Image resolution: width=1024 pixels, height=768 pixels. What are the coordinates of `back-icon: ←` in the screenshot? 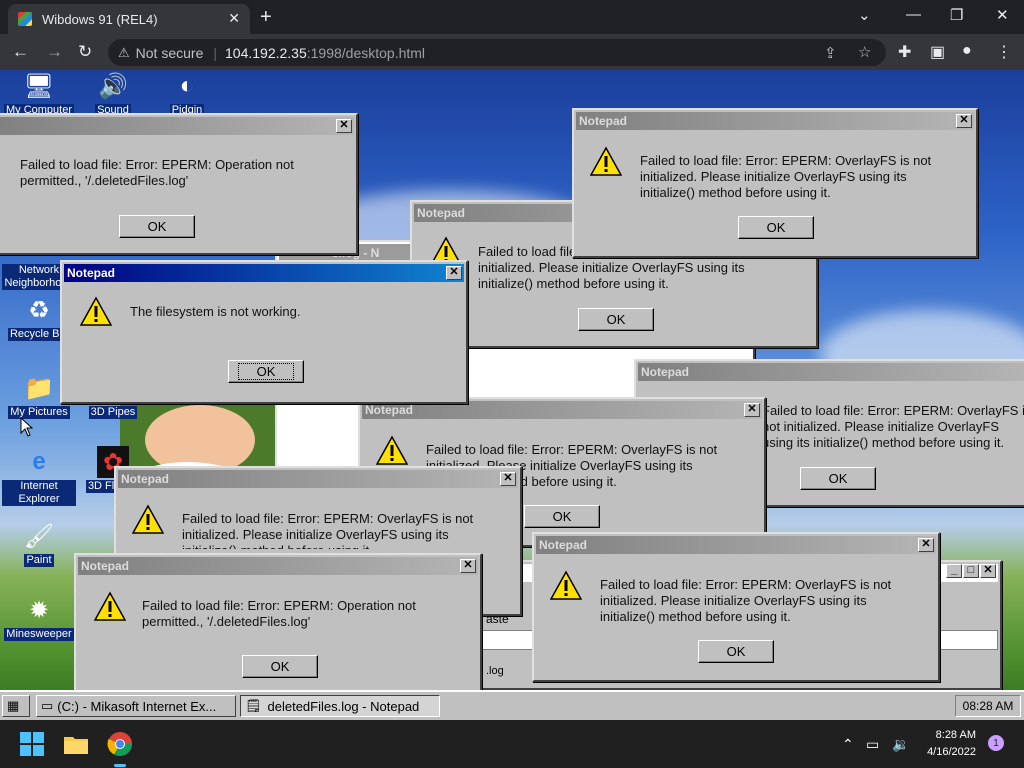 It's located at (20, 52).